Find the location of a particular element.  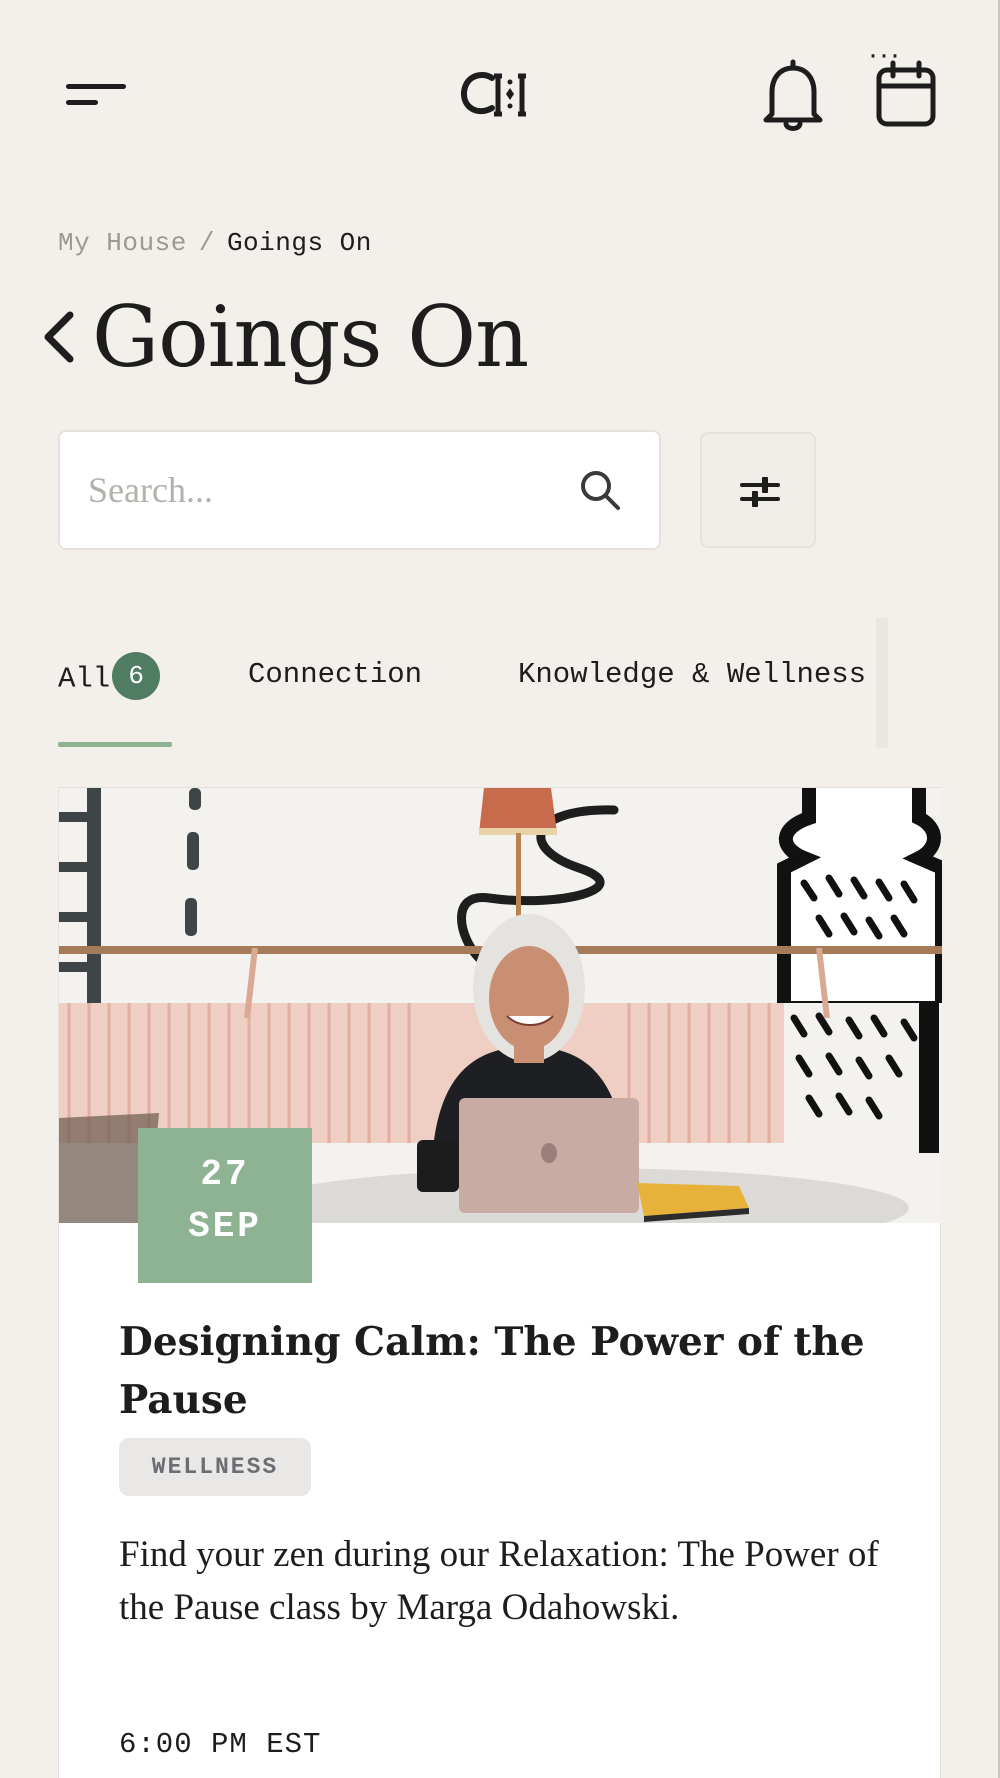

event-date-badge: 27 SEP is located at coordinates (225, 1205).